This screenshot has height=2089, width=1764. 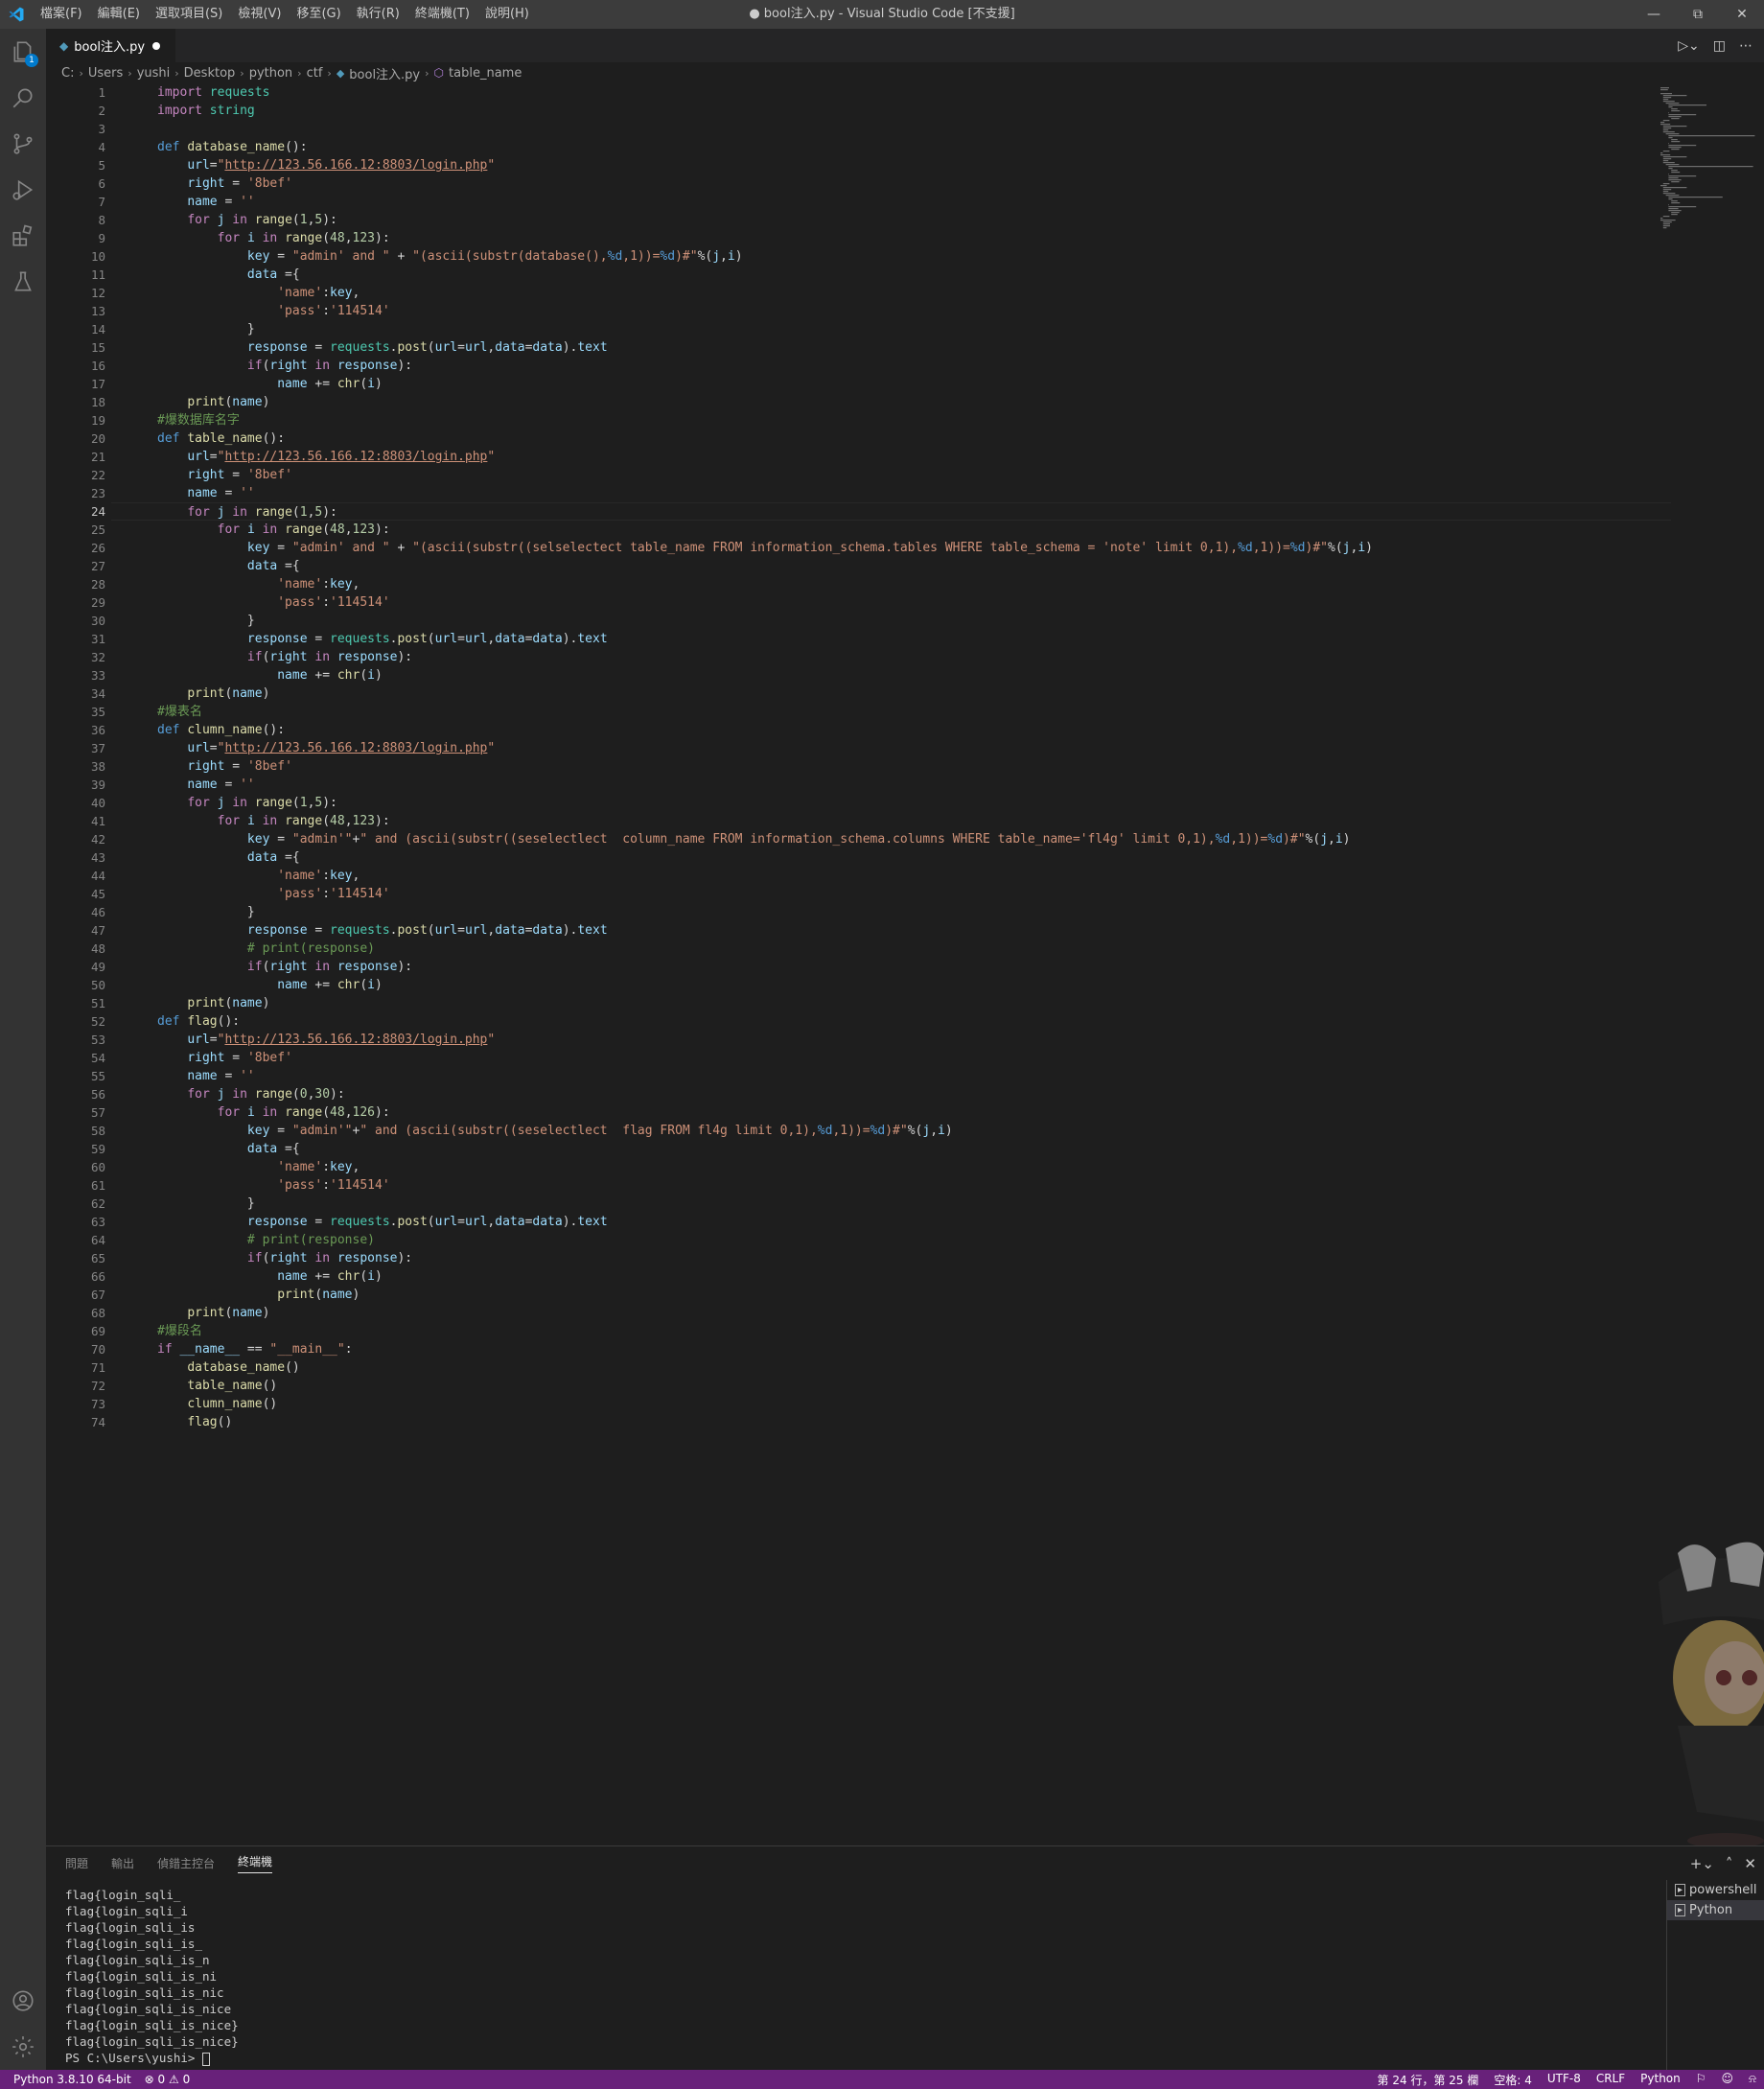 I want to click on breadcrumb-item: bool注入.py, so click(x=384, y=73).